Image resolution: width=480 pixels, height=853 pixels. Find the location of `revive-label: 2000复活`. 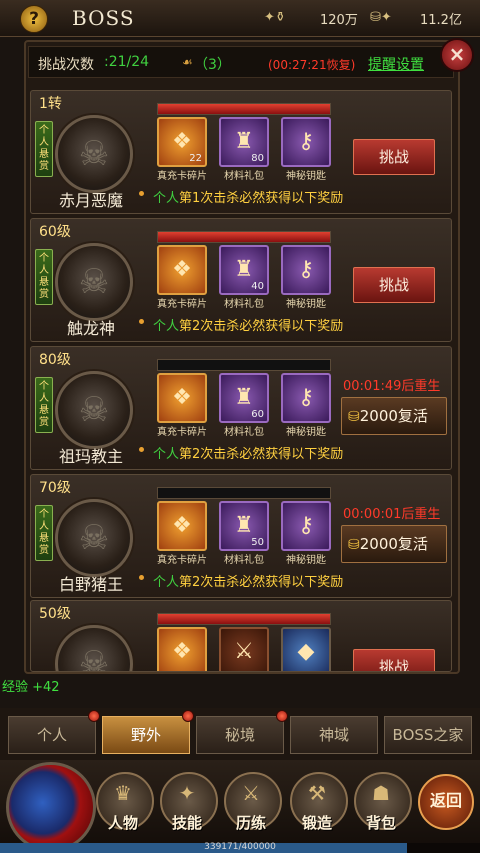

revive-label: 2000复活 is located at coordinates (393, 416).